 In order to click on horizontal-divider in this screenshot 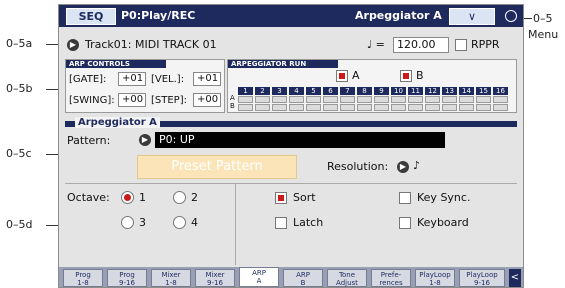, I will do `click(291, 183)`.